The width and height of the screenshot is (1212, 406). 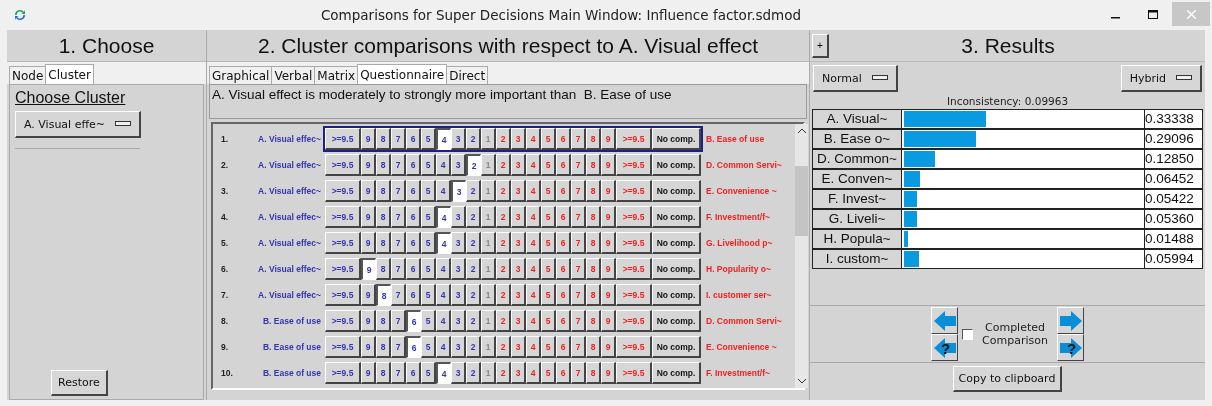 I want to click on copy-button: Copy to clipboard, so click(x=1007, y=379).